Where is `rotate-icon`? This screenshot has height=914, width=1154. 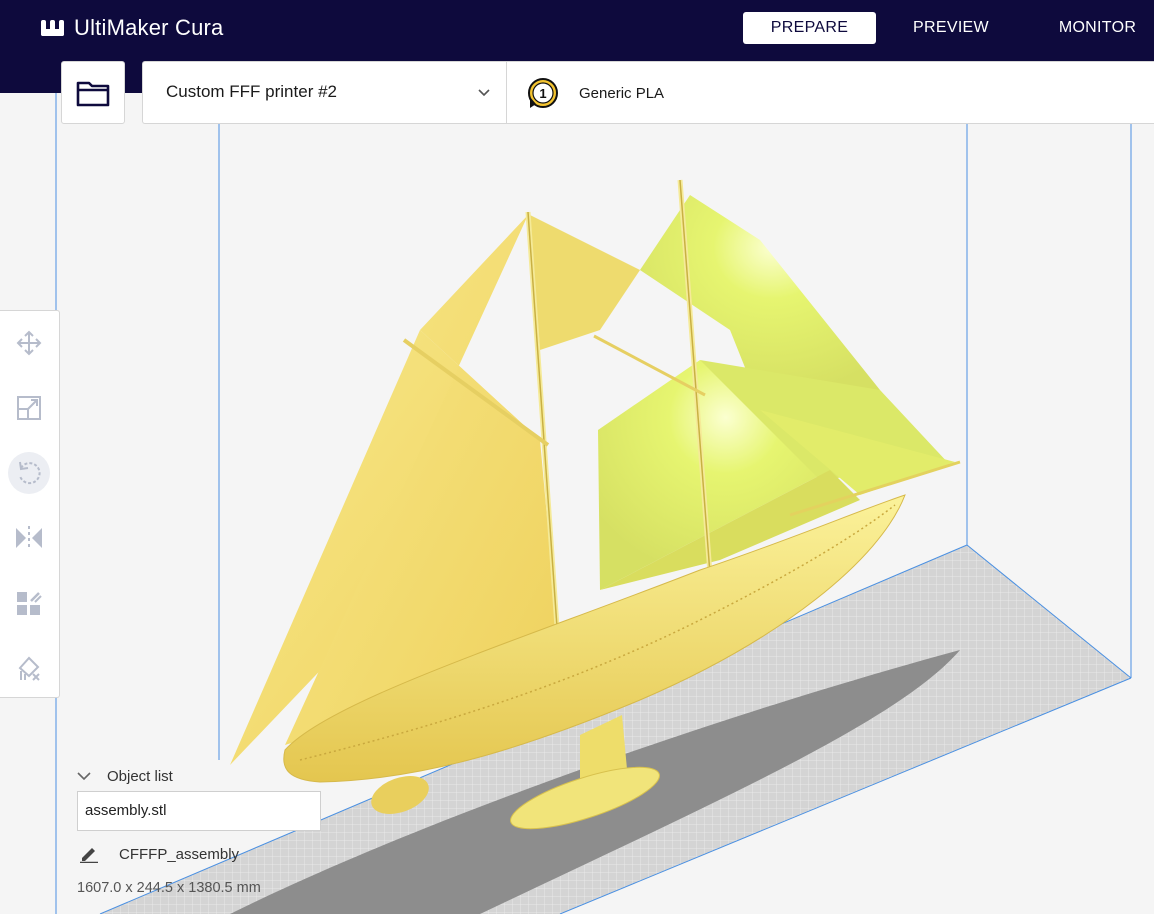
rotate-icon is located at coordinates (30, 473).